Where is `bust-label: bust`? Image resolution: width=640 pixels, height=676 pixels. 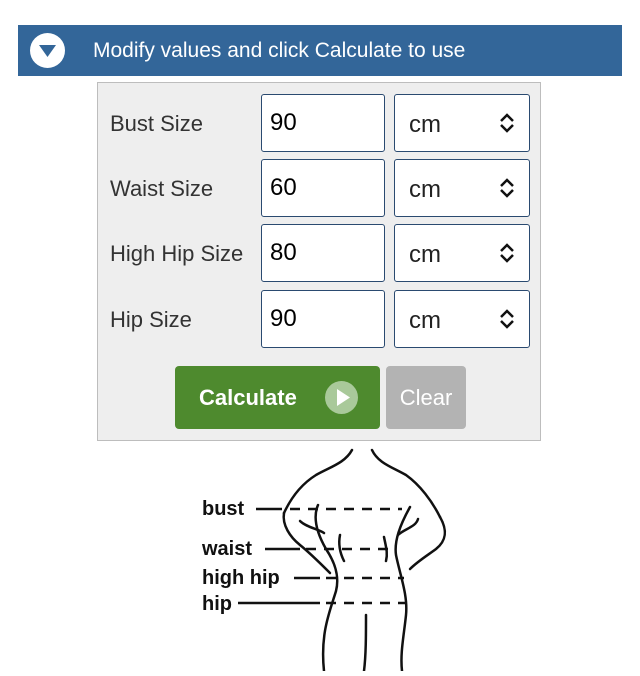
bust-label: bust is located at coordinates (223, 509).